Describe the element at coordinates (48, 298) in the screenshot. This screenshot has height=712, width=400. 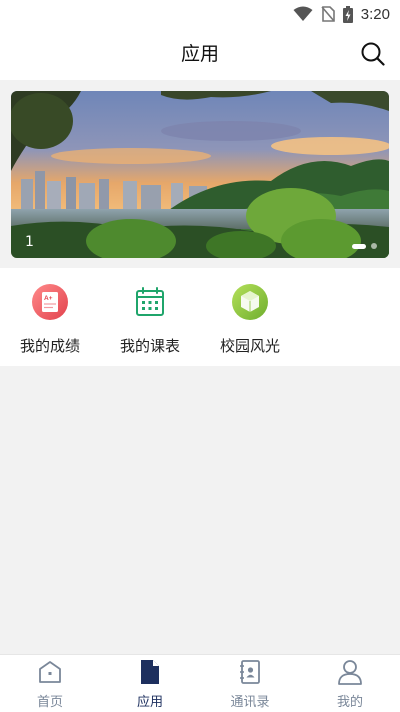
I see `svg-text: A+` at that location.